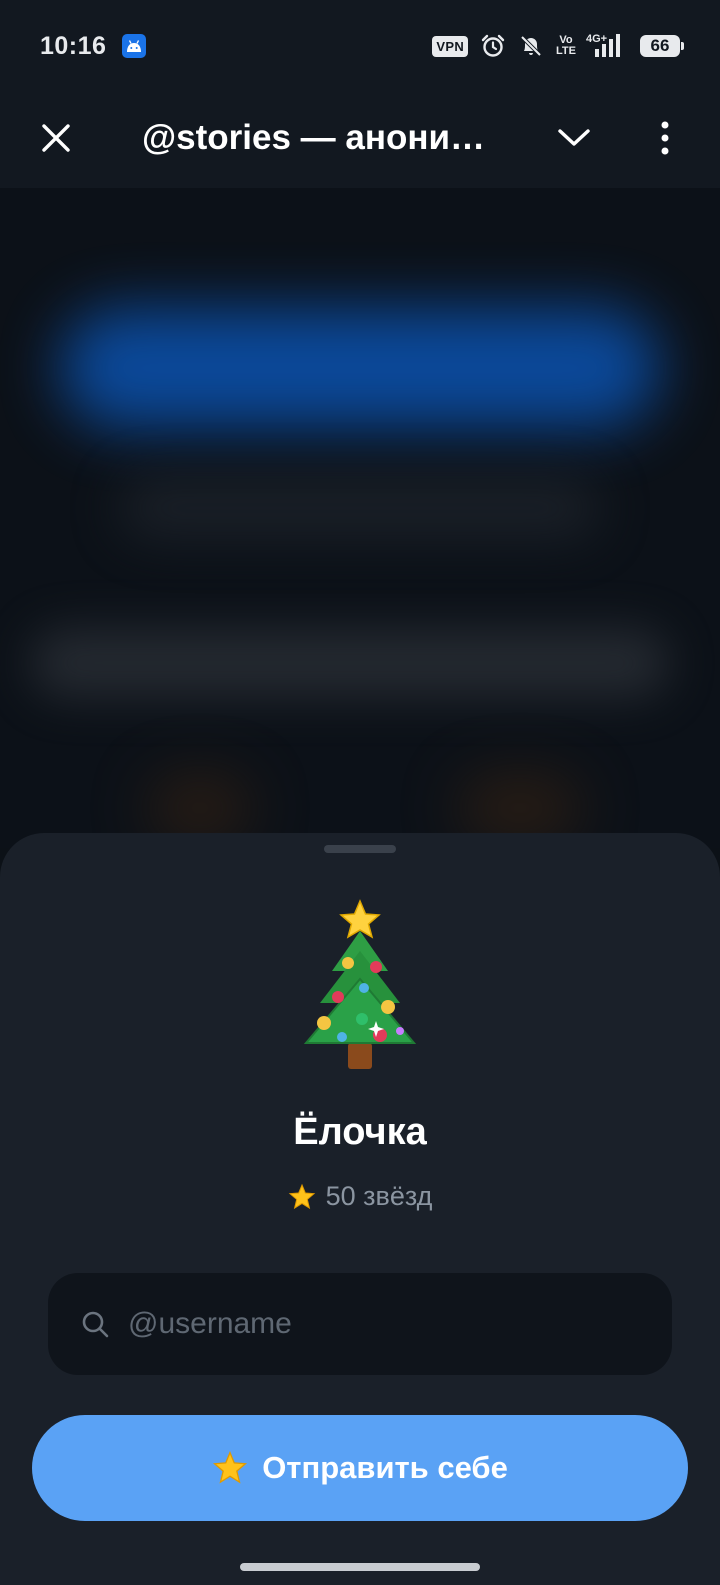 Image resolution: width=720 pixels, height=1585 pixels. What do you see at coordinates (350, 663) in the screenshot?
I see `blurred-input` at bounding box center [350, 663].